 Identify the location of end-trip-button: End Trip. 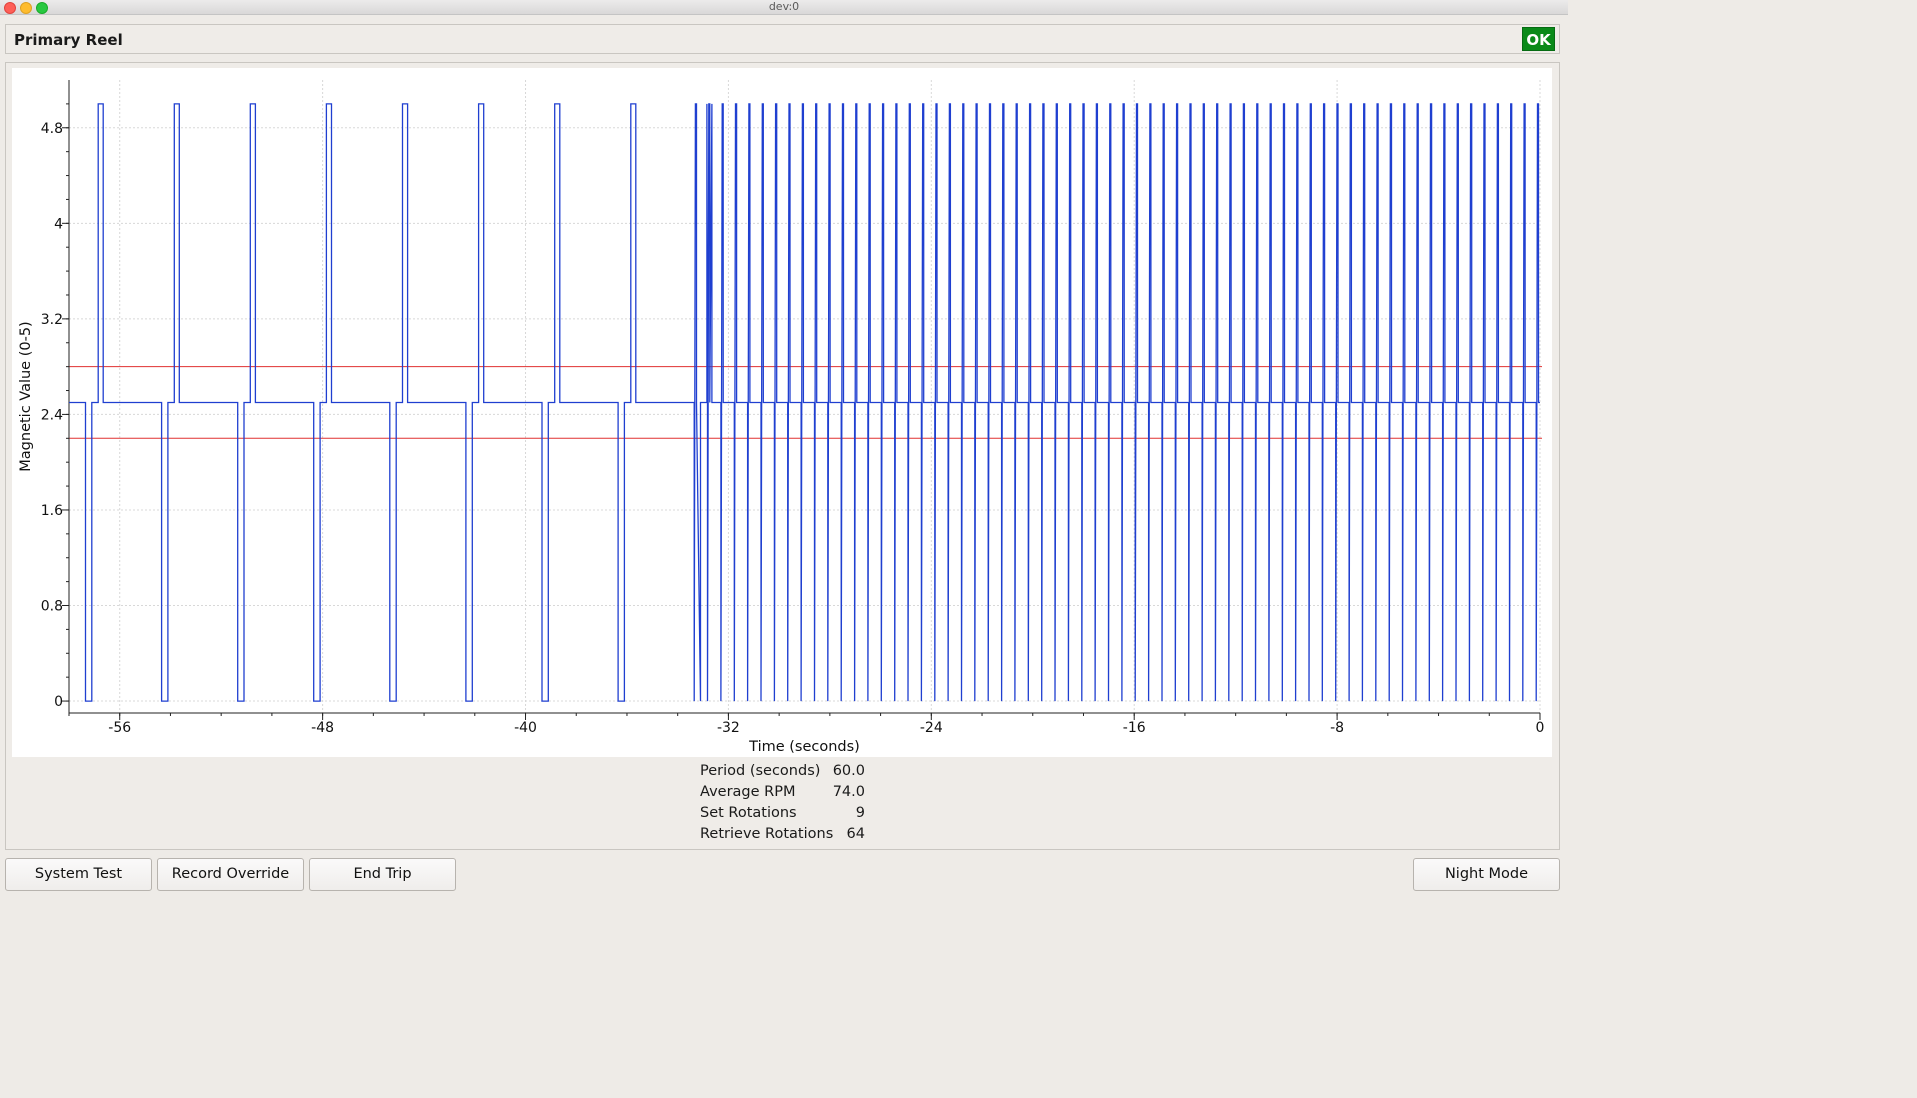
(382, 874).